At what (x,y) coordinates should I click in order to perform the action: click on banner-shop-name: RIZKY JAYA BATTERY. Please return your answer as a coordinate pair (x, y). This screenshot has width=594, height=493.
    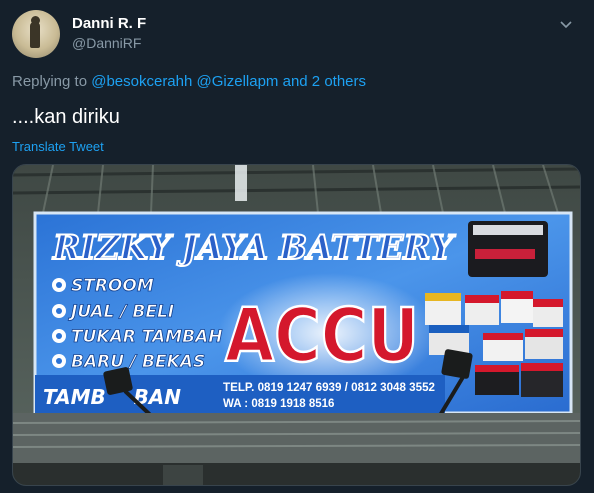
    Looking at the image, I should click on (254, 248).